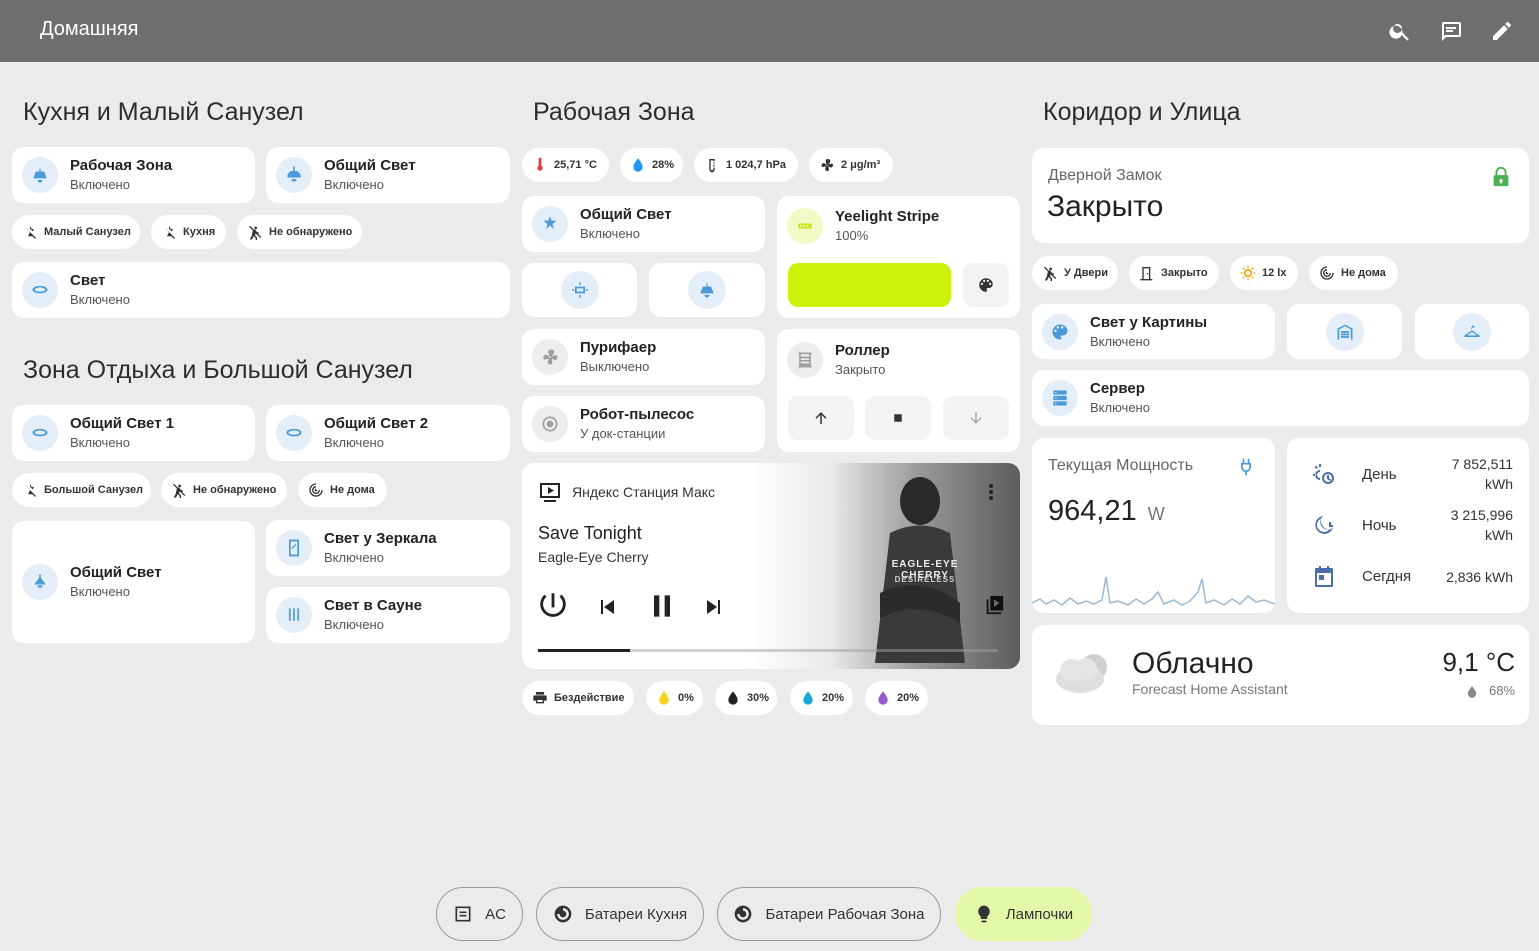  What do you see at coordinates (1379, 525) in the screenshot?
I see `energy-night-label: Ночь` at bounding box center [1379, 525].